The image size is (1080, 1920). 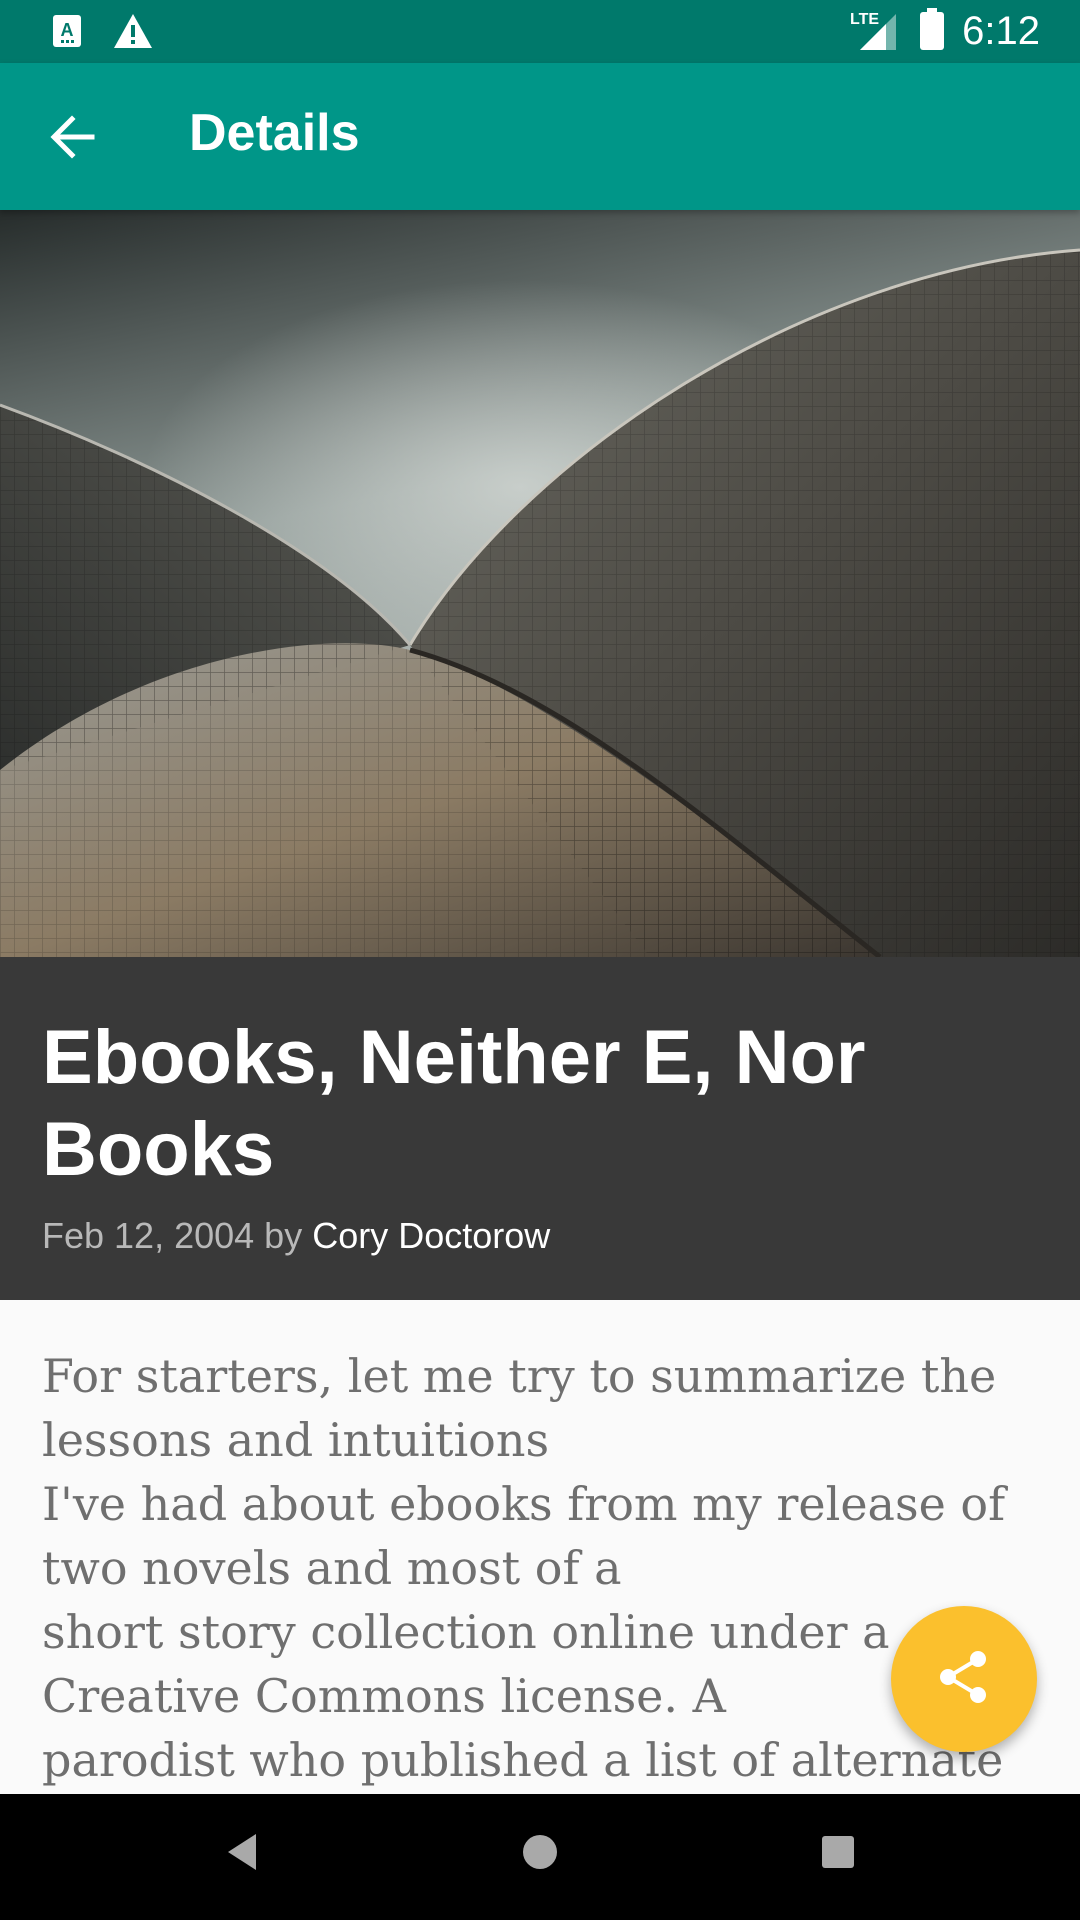 What do you see at coordinates (838, 1854) in the screenshot?
I see `recents-square-icon` at bounding box center [838, 1854].